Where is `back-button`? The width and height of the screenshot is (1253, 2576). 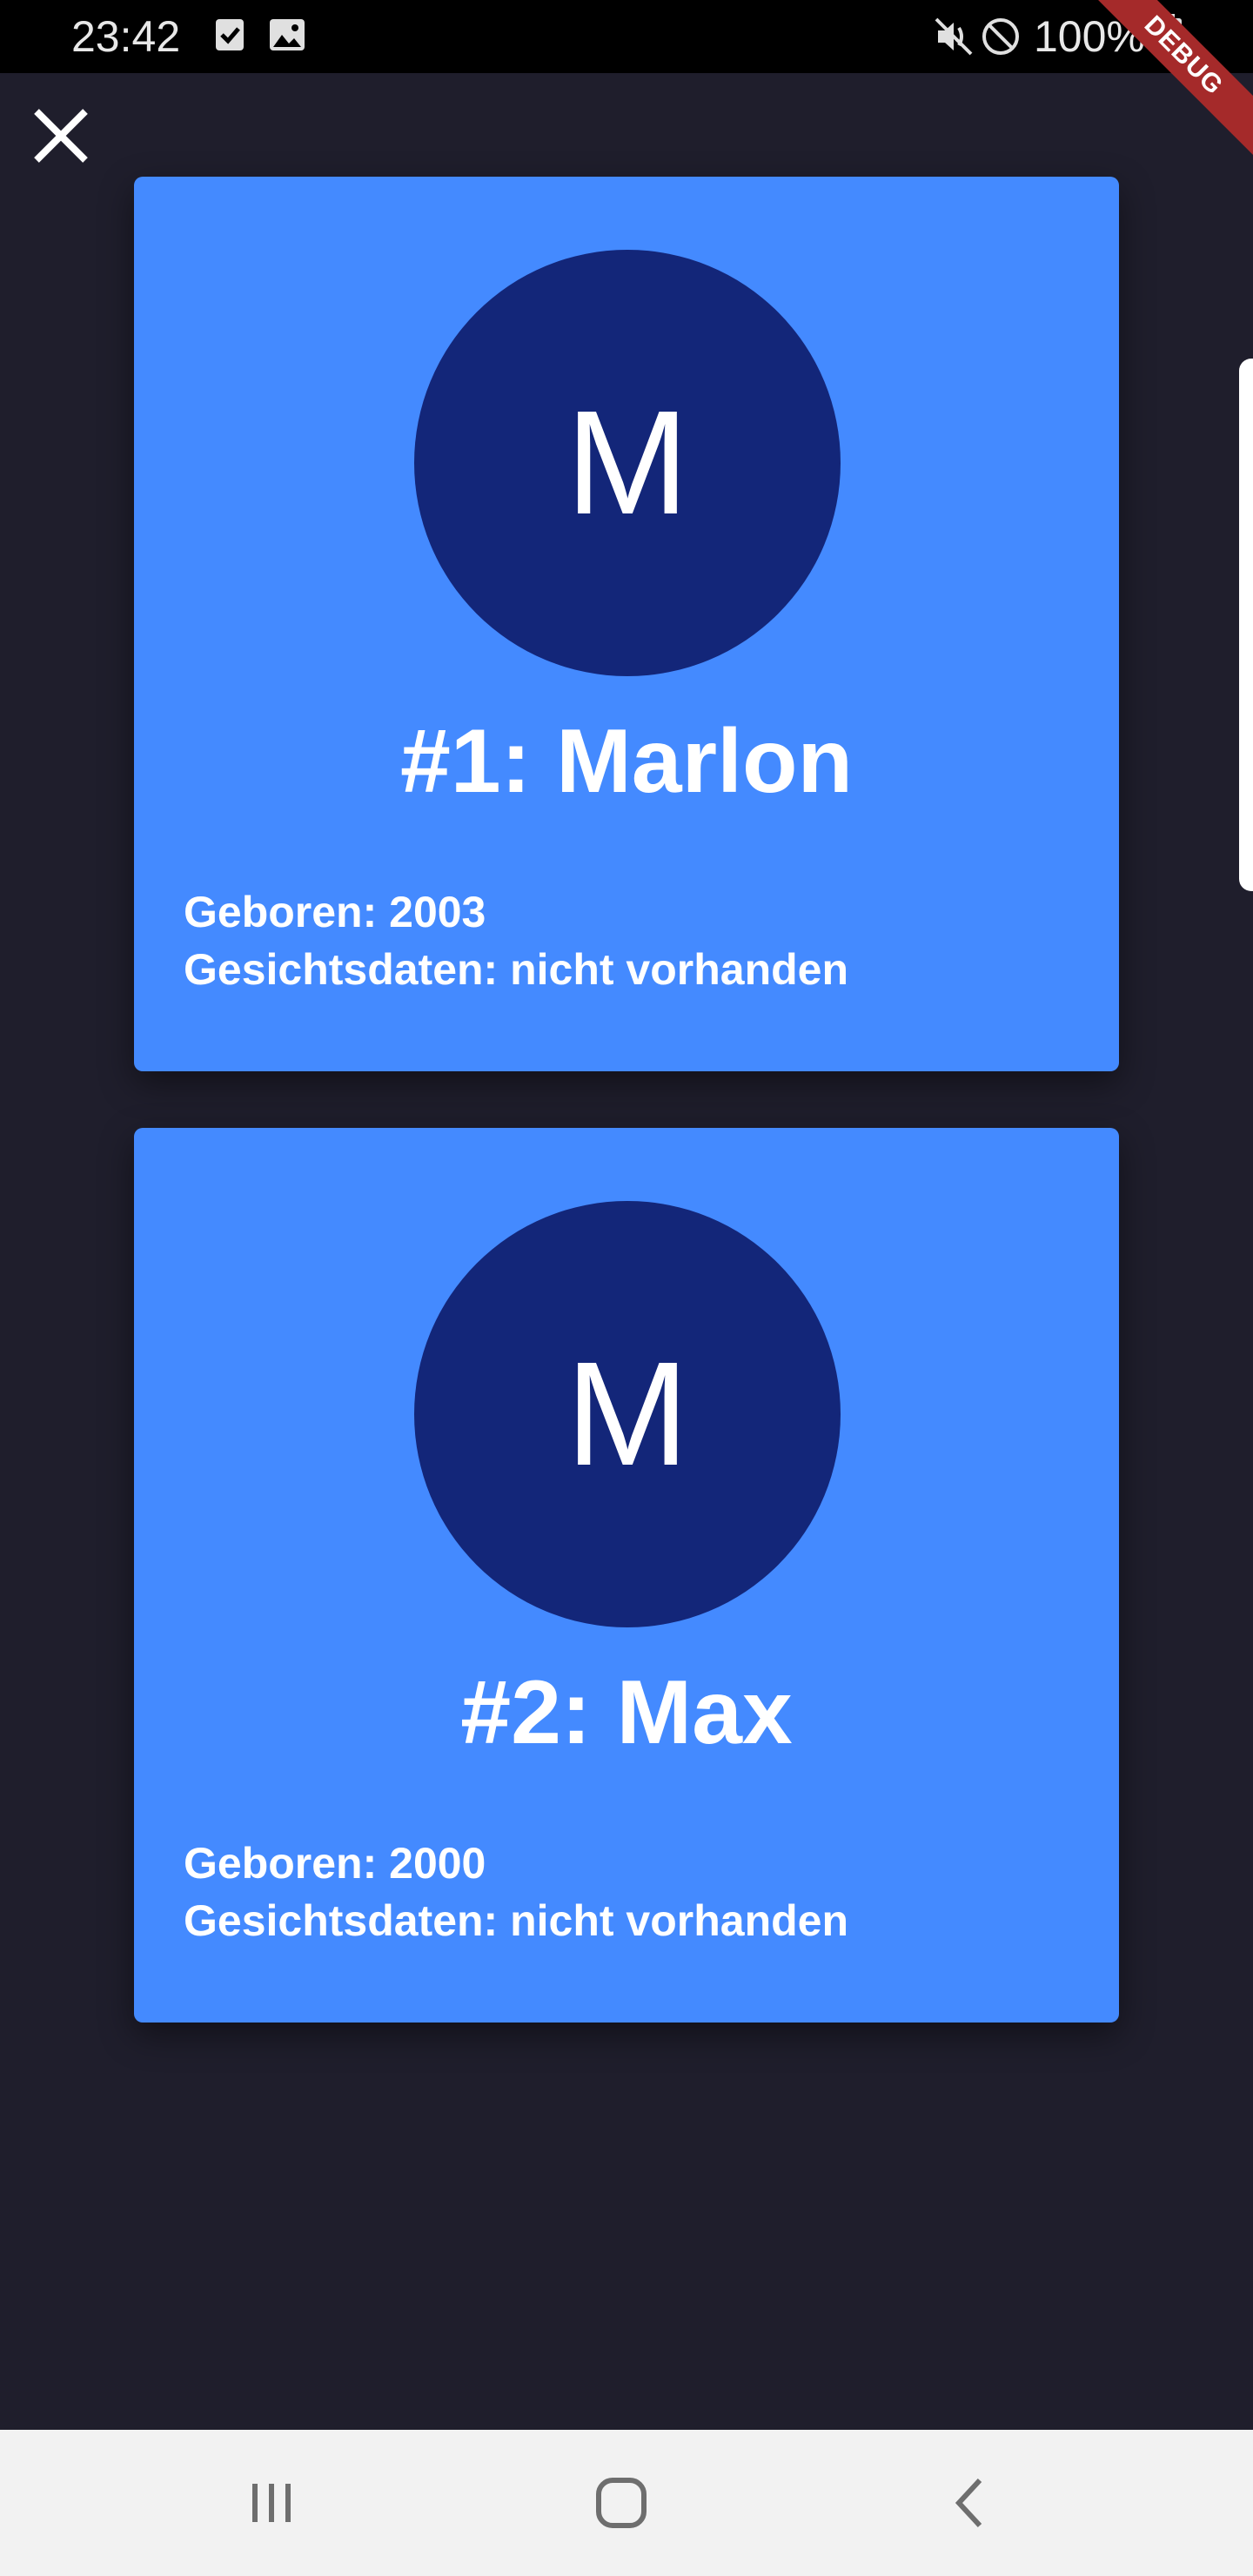
back-button is located at coordinates (972, 2502).